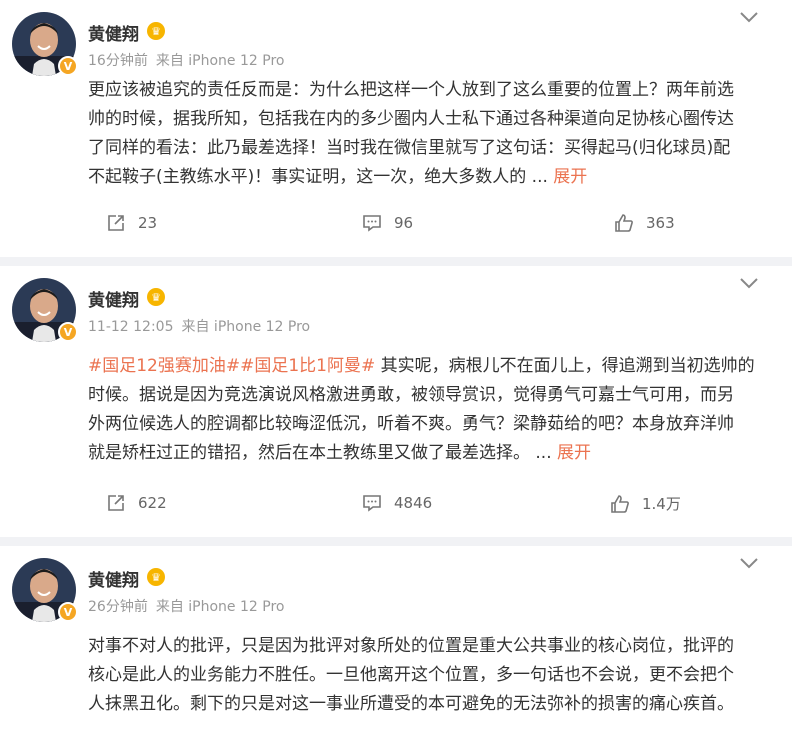  What do you see at coordinates (411, 704) in the screenshot?
I see `post-text-line: 人抹黑丑化。剩下的只是对这一事业所遭受的本可避免的无法弥补的损害的痛心疾首。` at bounding box center [411, 704].